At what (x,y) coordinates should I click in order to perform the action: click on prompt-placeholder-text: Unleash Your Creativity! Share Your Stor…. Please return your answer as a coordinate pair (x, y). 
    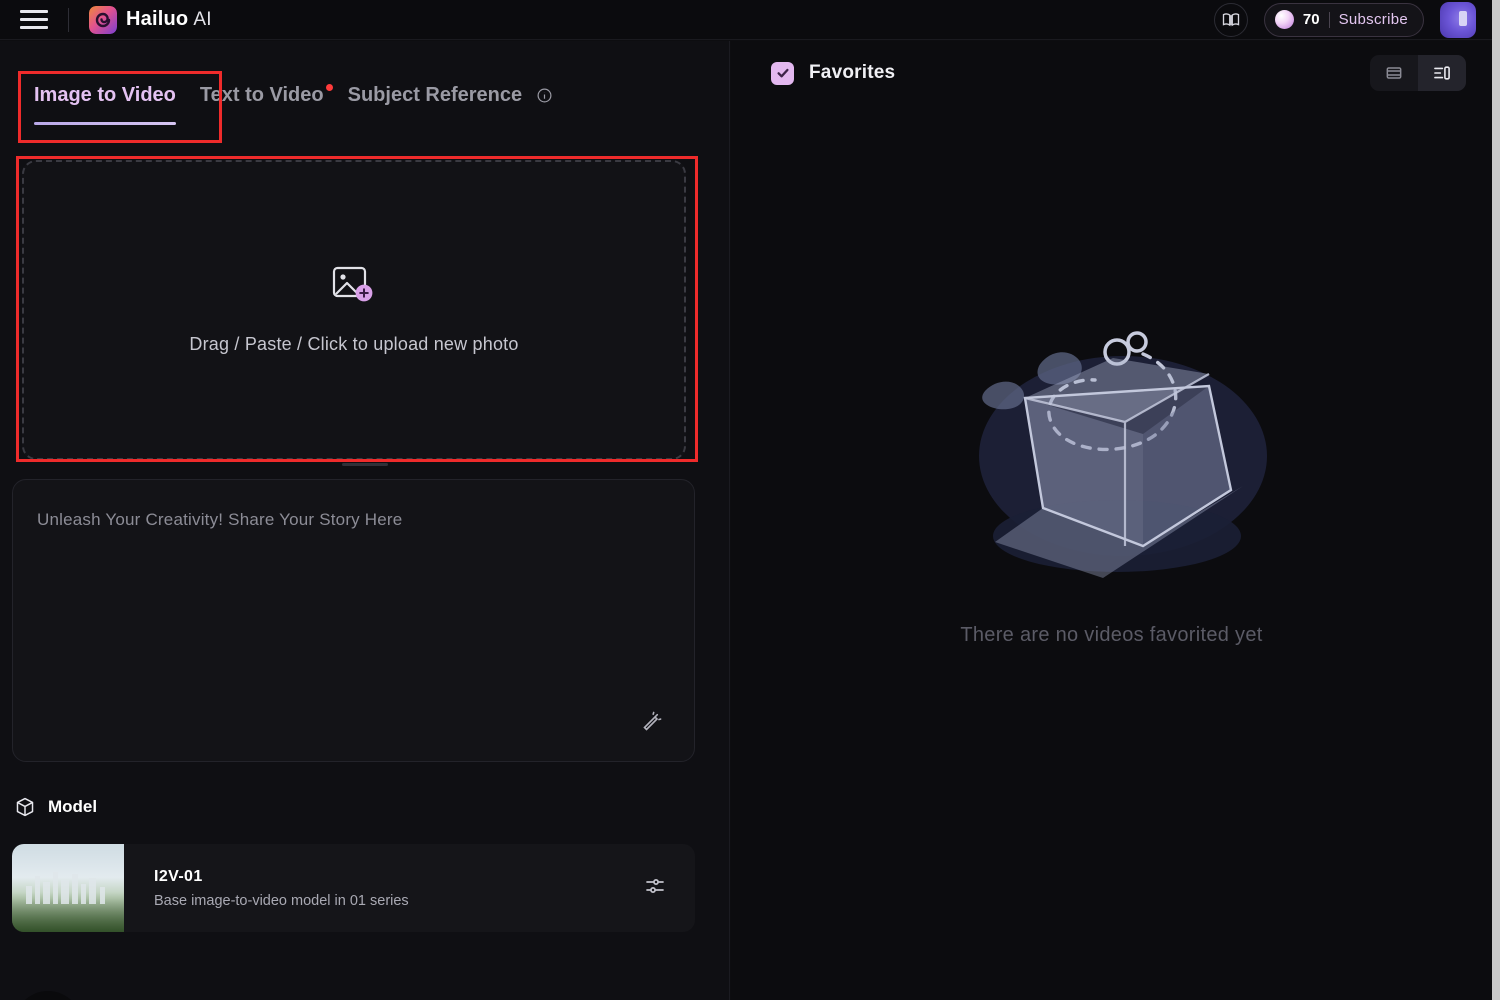
    Looking at the image, I should click on (220, 519).